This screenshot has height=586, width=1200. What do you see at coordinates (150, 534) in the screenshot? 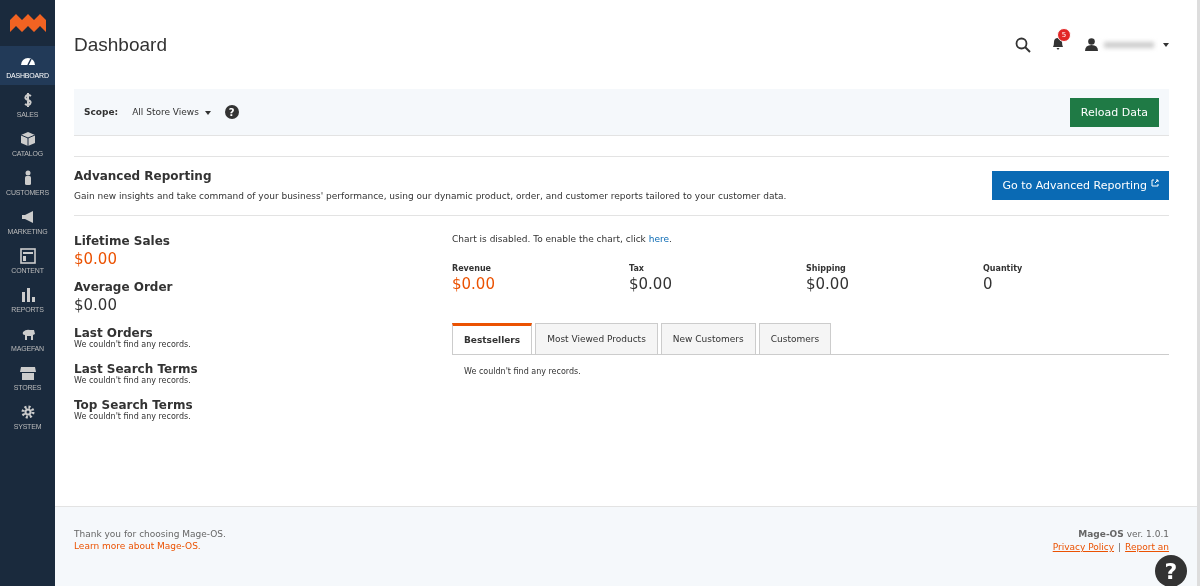
I see `footer-thanks: Thank you for choosing Mage-OS.` at bounding box center [150, 534].